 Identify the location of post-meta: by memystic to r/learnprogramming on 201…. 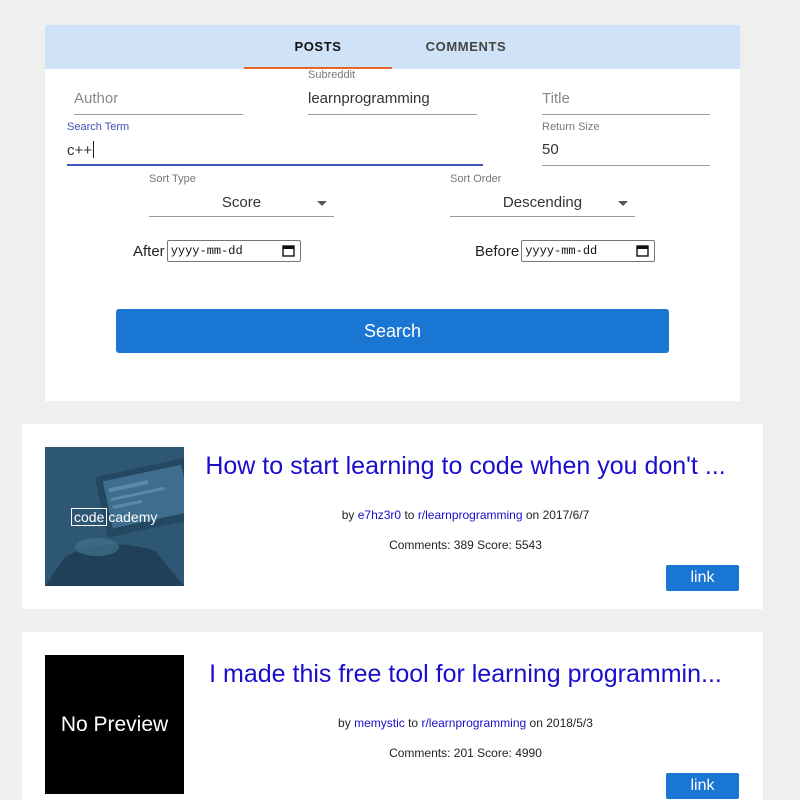
(465, 723).